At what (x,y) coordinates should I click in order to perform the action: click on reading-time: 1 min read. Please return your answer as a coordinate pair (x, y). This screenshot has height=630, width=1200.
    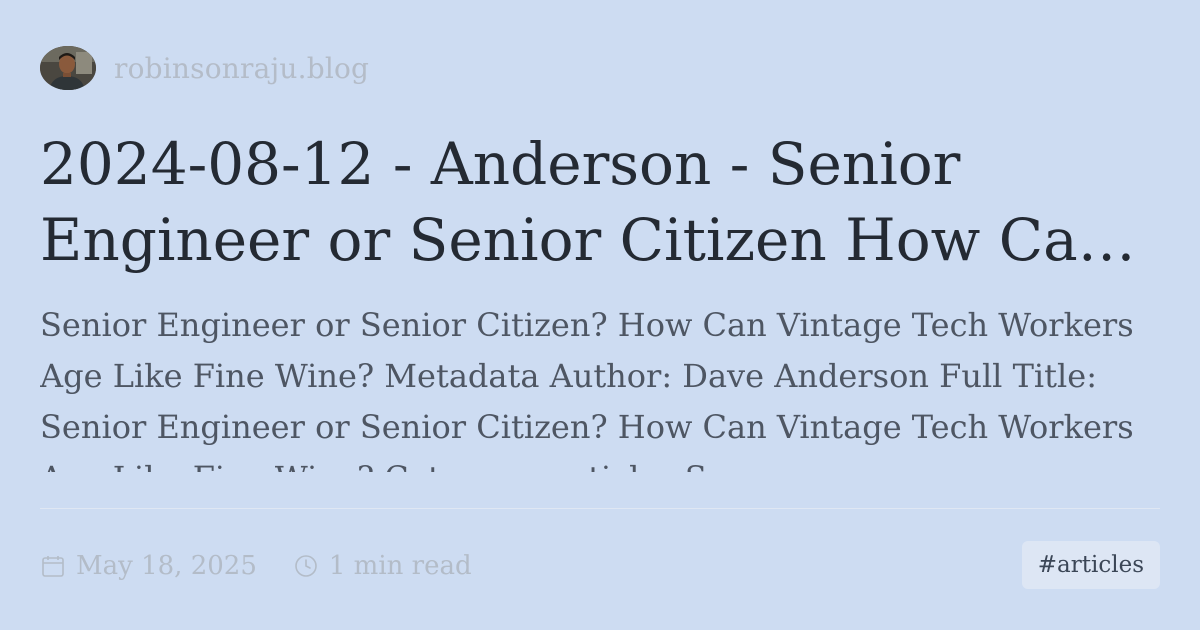
    Looking at the image, I should click on (382, 566).